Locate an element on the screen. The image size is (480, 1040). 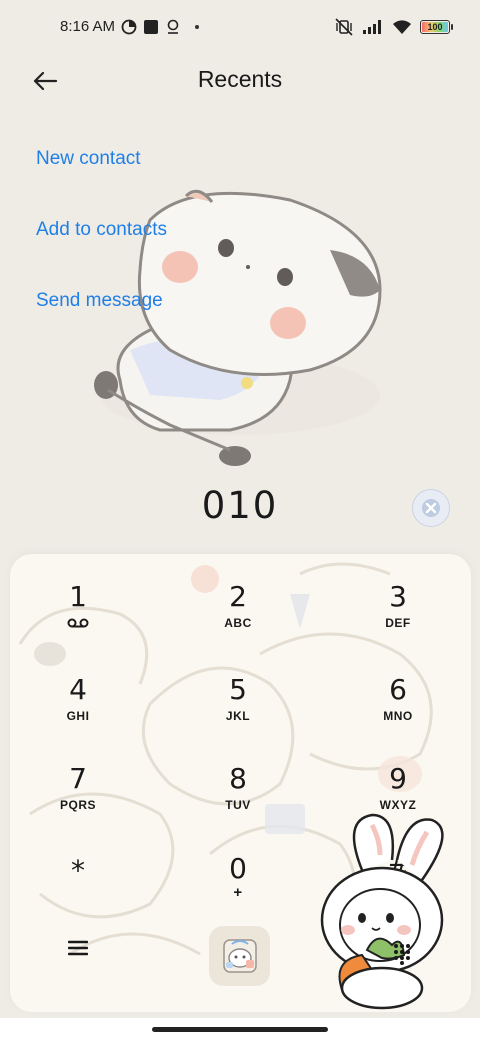
page-title: Recents is located at coordinates (240, 79).